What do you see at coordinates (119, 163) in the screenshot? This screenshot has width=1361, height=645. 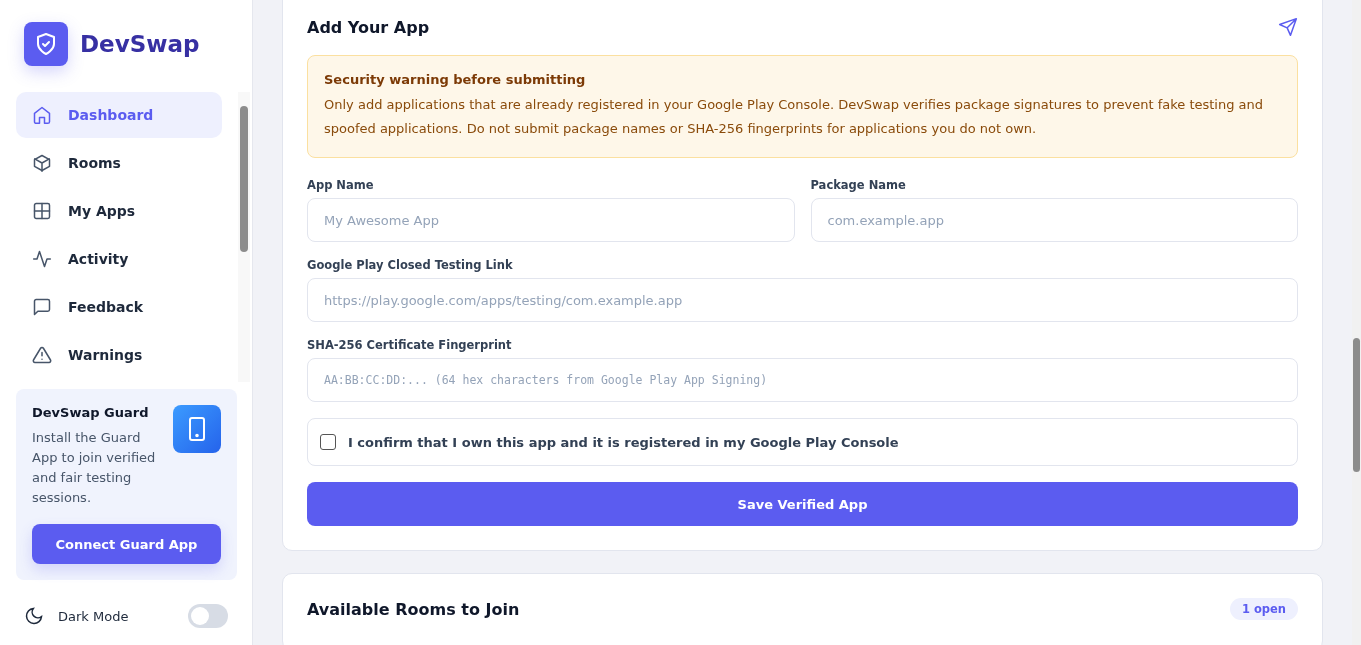 I see `nav-item: Rooms` at bounding box center [119, 163].